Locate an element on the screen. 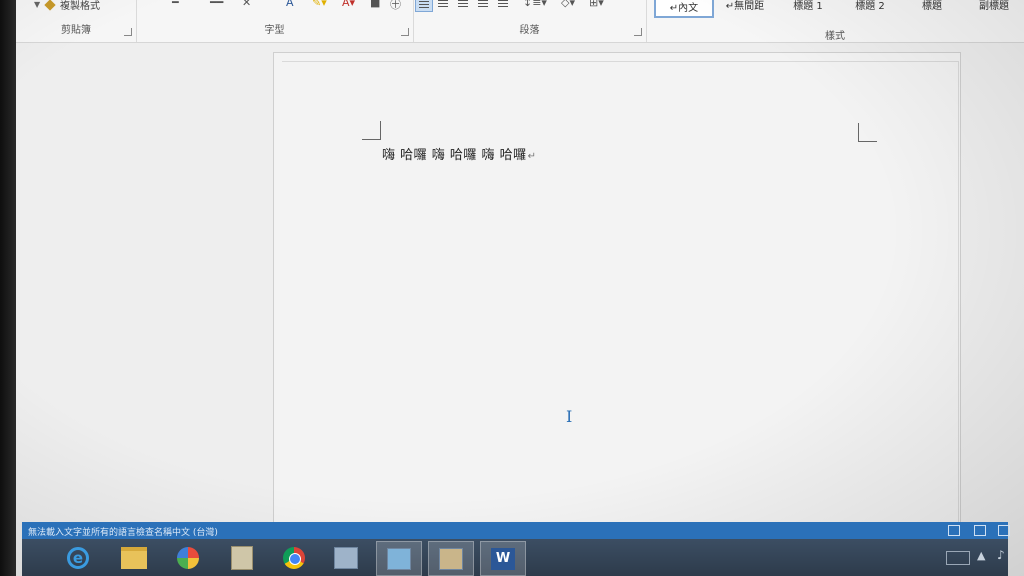 Image resolution: width=1024 pixels, height=576 pixels. taskbar-chrome is located at coordinates (294, 557).